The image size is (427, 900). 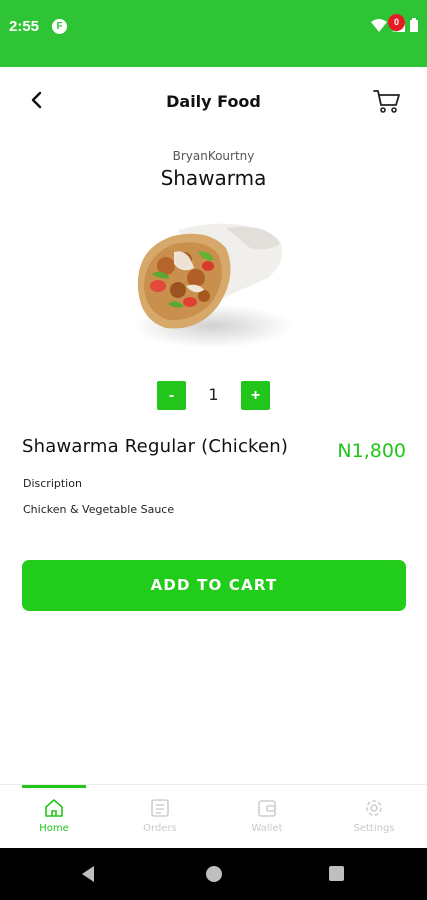 I want to click on cart-icon, so click(x=386, y=101).